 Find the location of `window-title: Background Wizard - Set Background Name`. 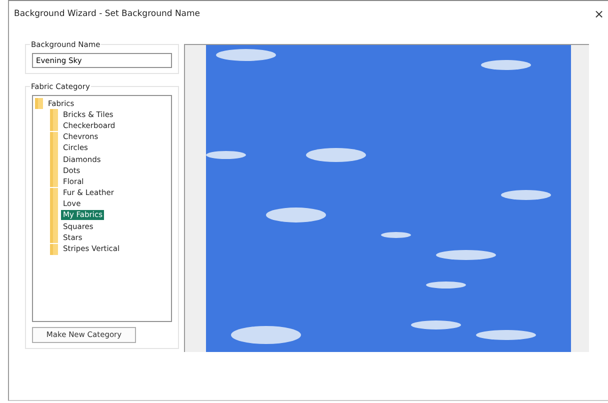

window-title: Background Wizard - Set Background Name is located at coordinates (107, 14).